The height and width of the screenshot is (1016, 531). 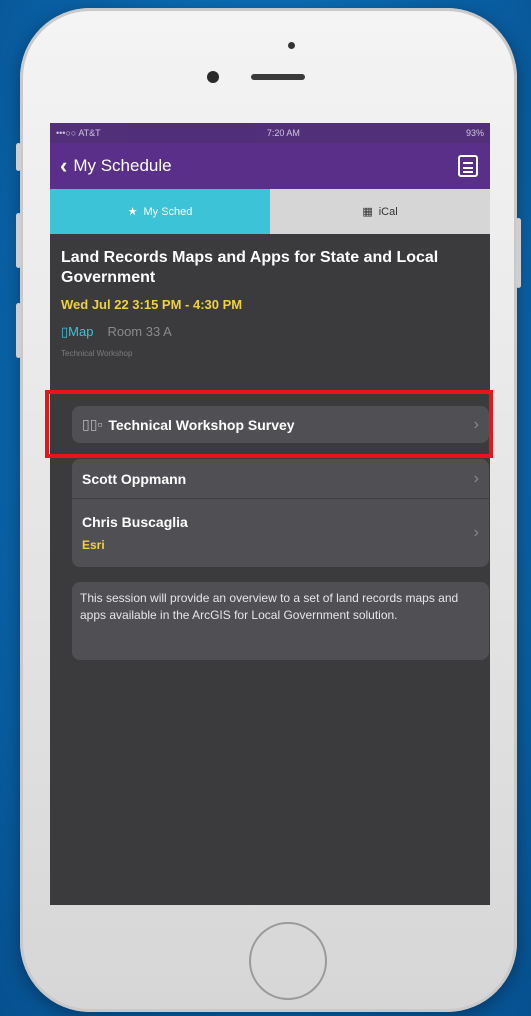 What do you see at coordinates (135, 522) in the screenshot?
I see `presenter-name: Chris Buscaglia` at bounding box center [135, 522].